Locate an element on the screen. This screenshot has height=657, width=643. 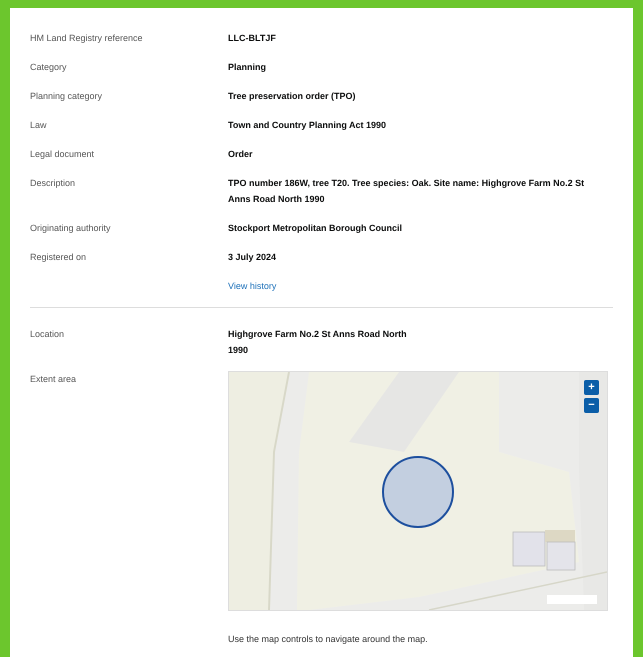
field-value: LLC-BLTJF is located at coordinates (252, 38).